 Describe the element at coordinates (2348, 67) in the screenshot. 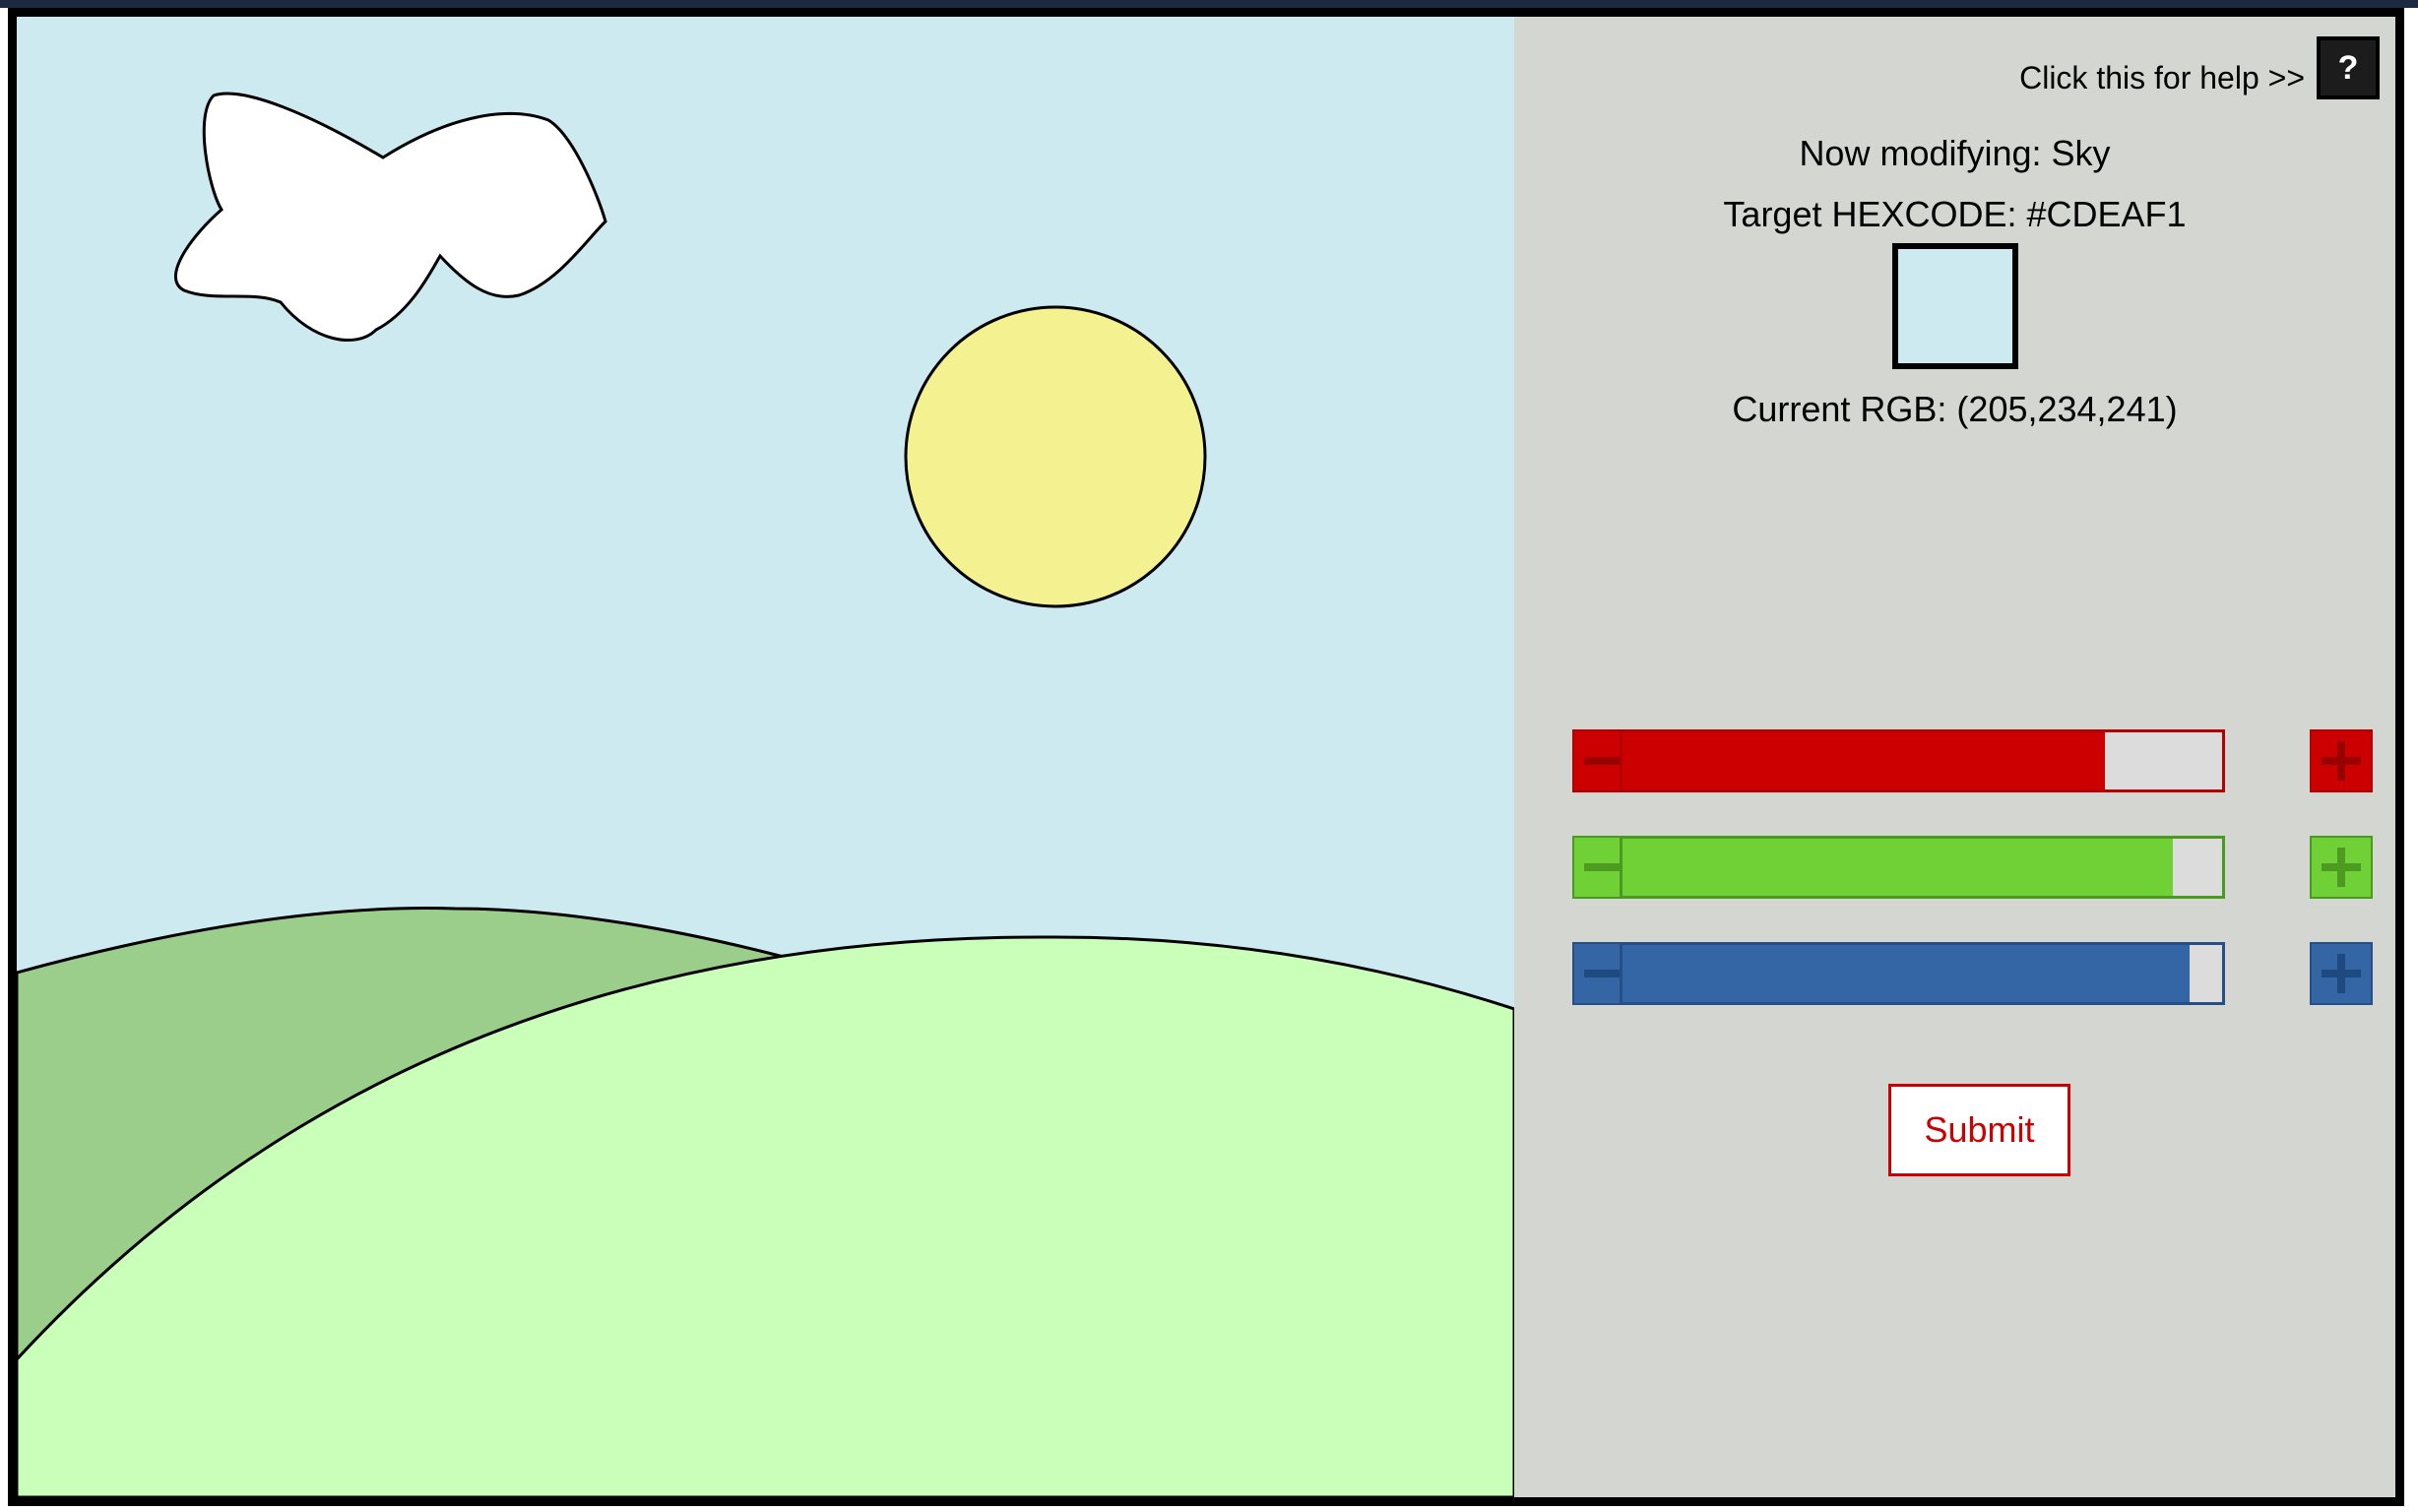

I see `help-button: ?` at that location.